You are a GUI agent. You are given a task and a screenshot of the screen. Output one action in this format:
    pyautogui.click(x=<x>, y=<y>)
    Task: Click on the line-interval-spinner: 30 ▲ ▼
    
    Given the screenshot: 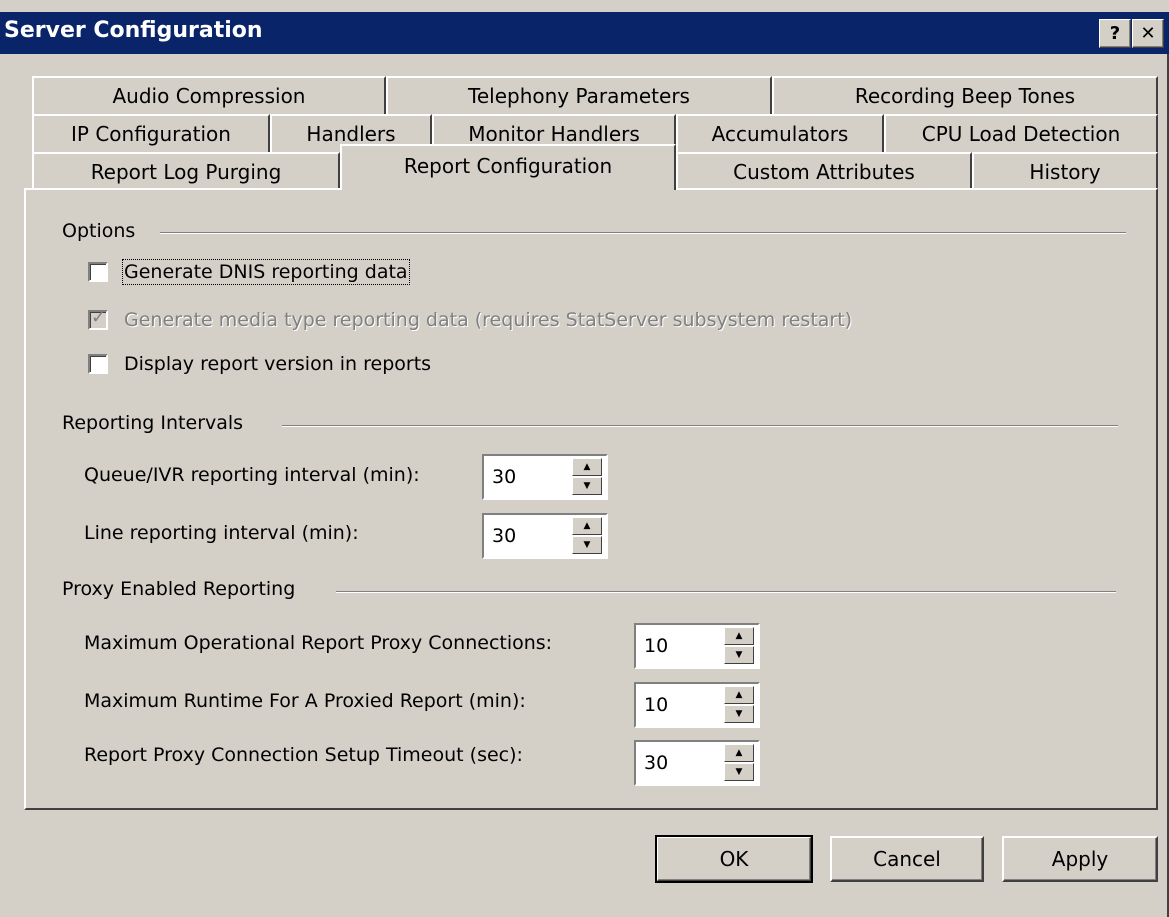 What is the action you would take?
    pyautogui.click(x=545, y=536)
    